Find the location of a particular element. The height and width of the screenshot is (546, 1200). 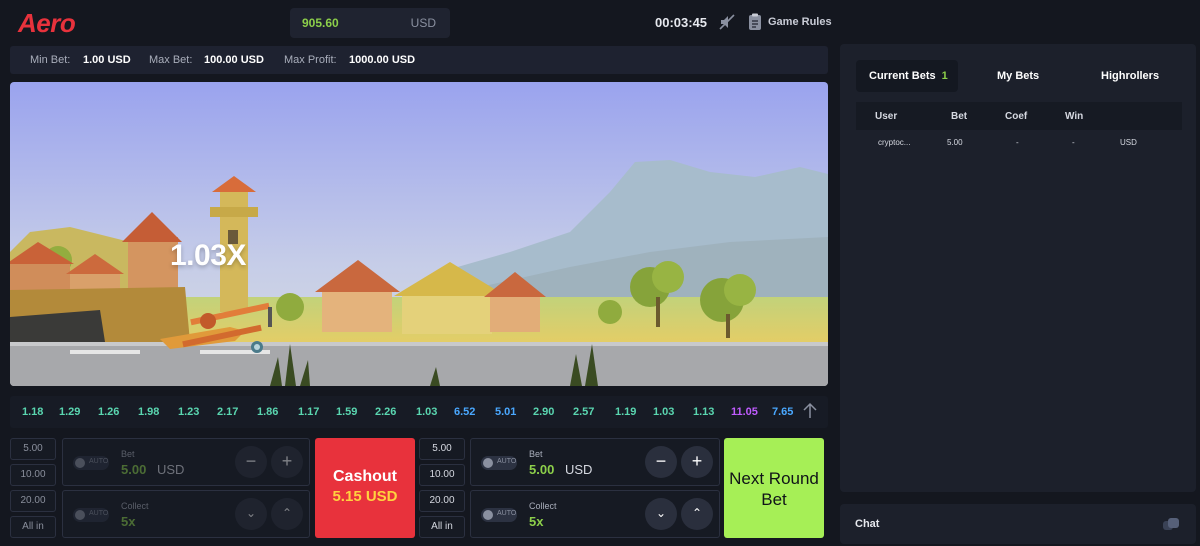

collect-value: 5x is located at coordinates (128, 521).